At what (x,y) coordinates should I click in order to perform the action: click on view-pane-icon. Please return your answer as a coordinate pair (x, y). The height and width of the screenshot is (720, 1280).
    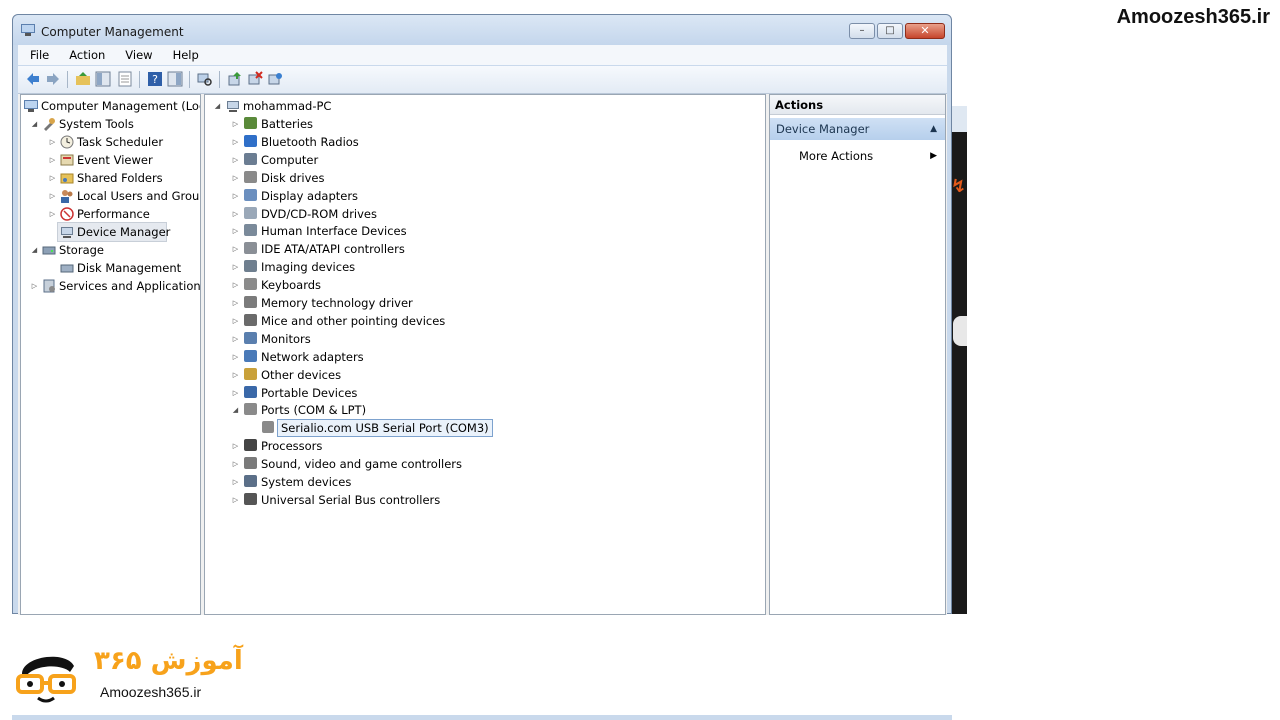
    Looking at the image, I should click on (175, 79).